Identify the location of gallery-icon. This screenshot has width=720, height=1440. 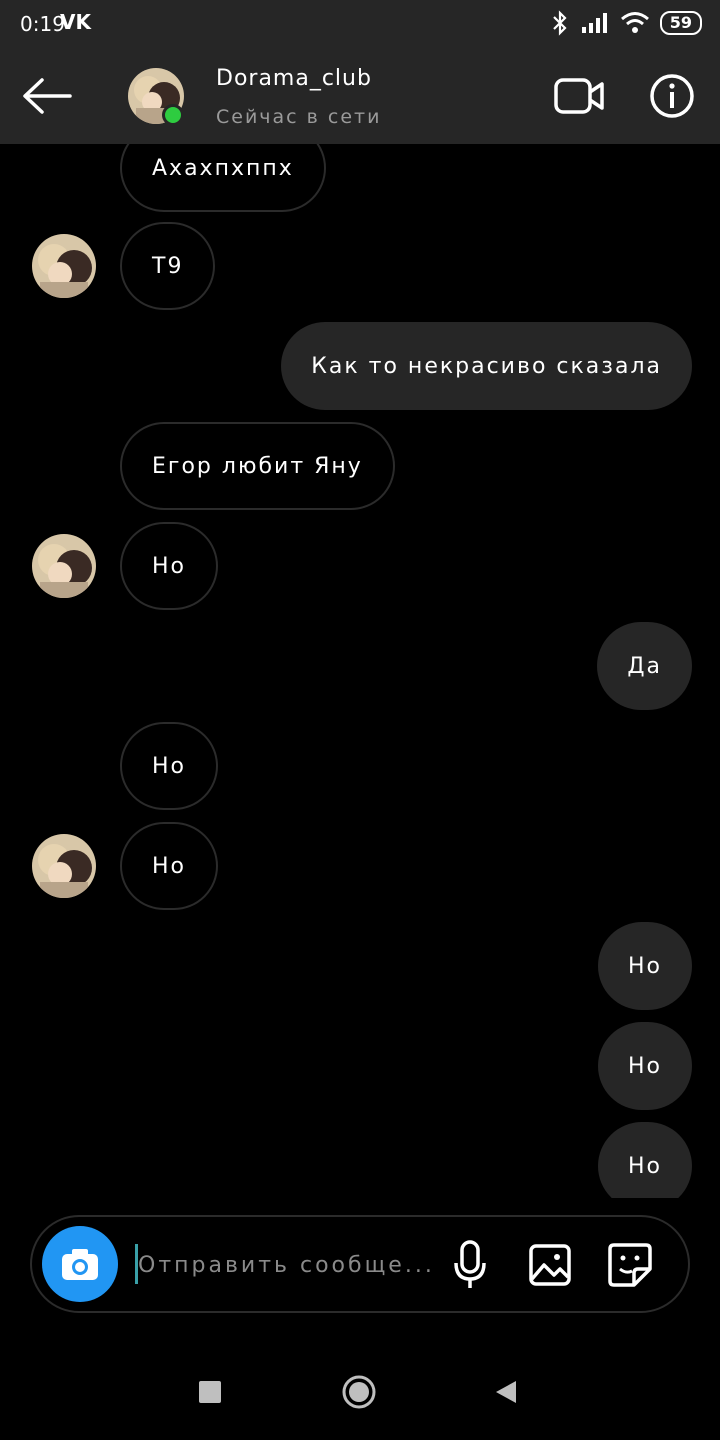
(550, 1265).